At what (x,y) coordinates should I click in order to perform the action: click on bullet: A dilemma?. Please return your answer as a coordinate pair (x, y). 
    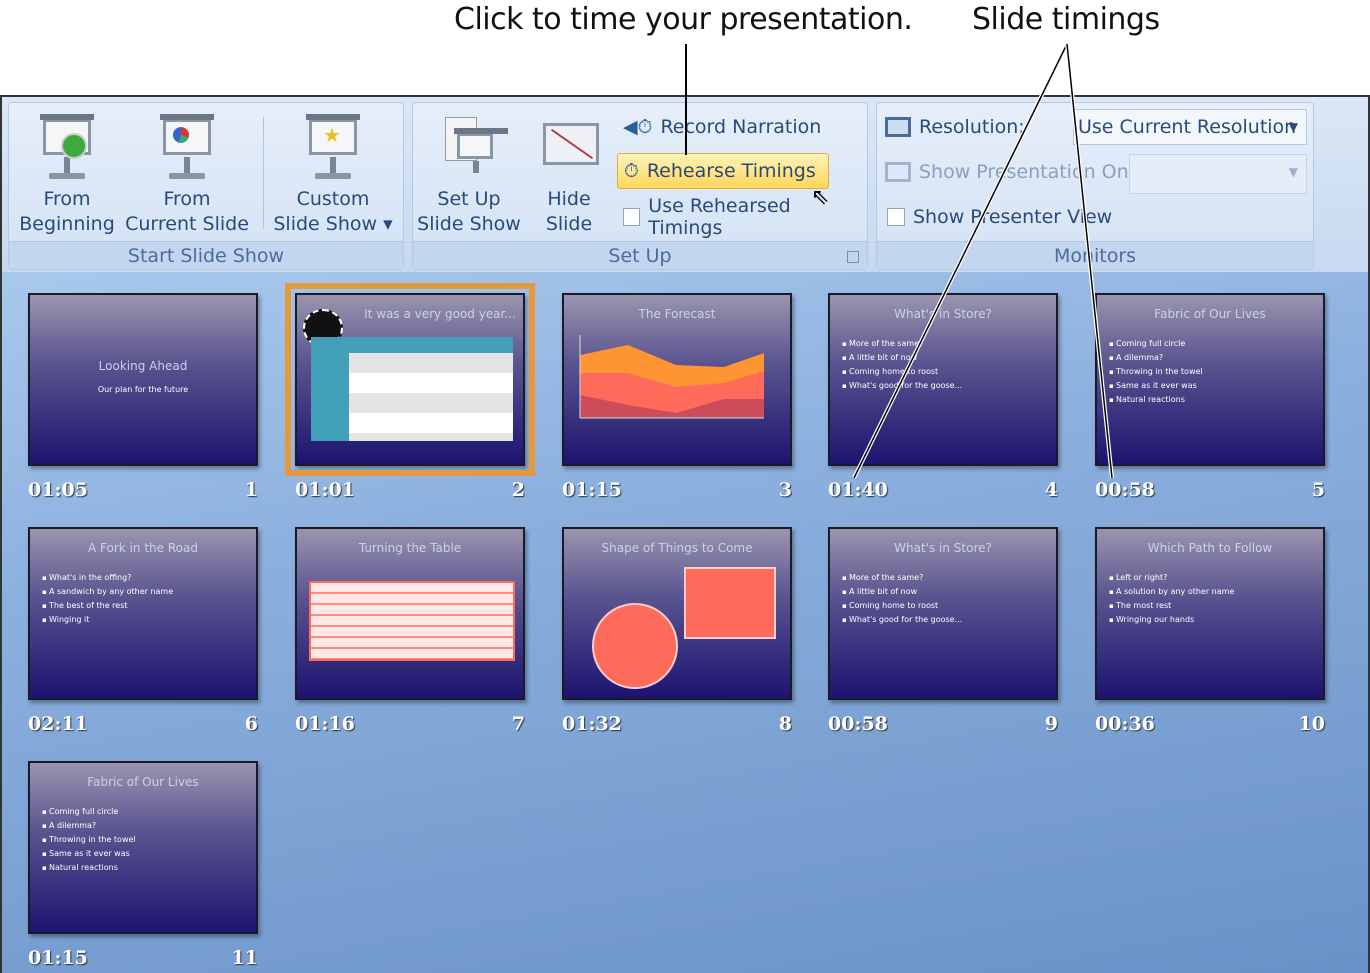
    Looking at the image, I should click on (1156, 358).